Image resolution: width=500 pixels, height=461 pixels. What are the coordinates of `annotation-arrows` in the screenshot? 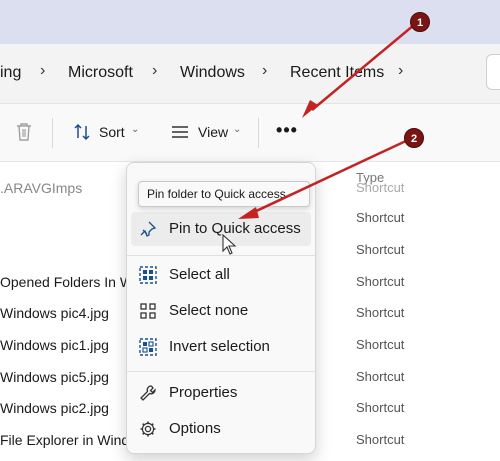 It's located at (326, 121).